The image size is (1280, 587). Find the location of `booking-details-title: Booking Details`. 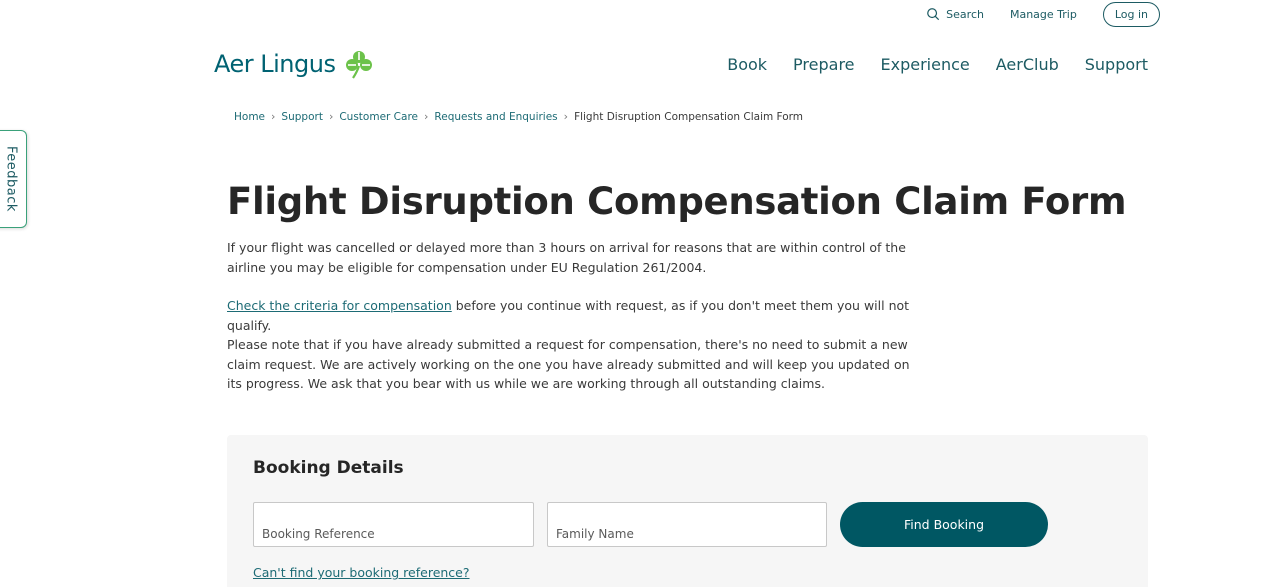

booking-details-title: Booking Details is located at coordinates (328, 468).